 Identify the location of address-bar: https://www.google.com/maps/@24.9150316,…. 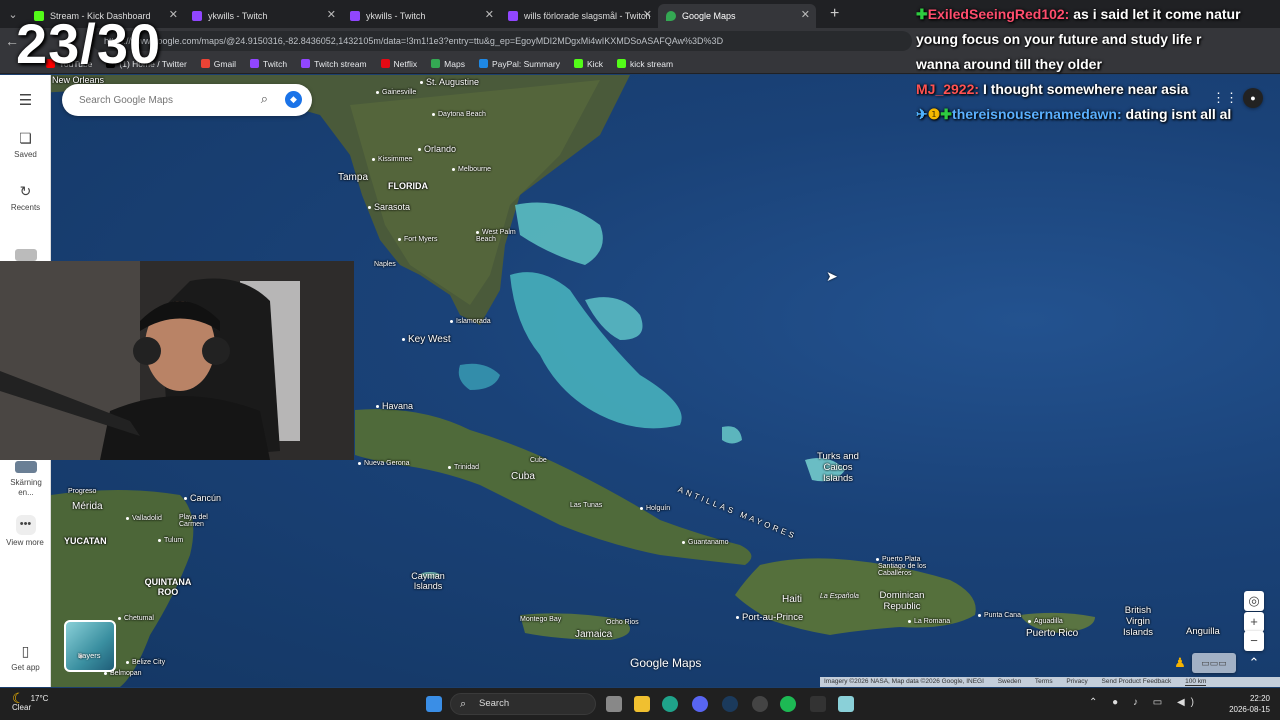
(502, 41).